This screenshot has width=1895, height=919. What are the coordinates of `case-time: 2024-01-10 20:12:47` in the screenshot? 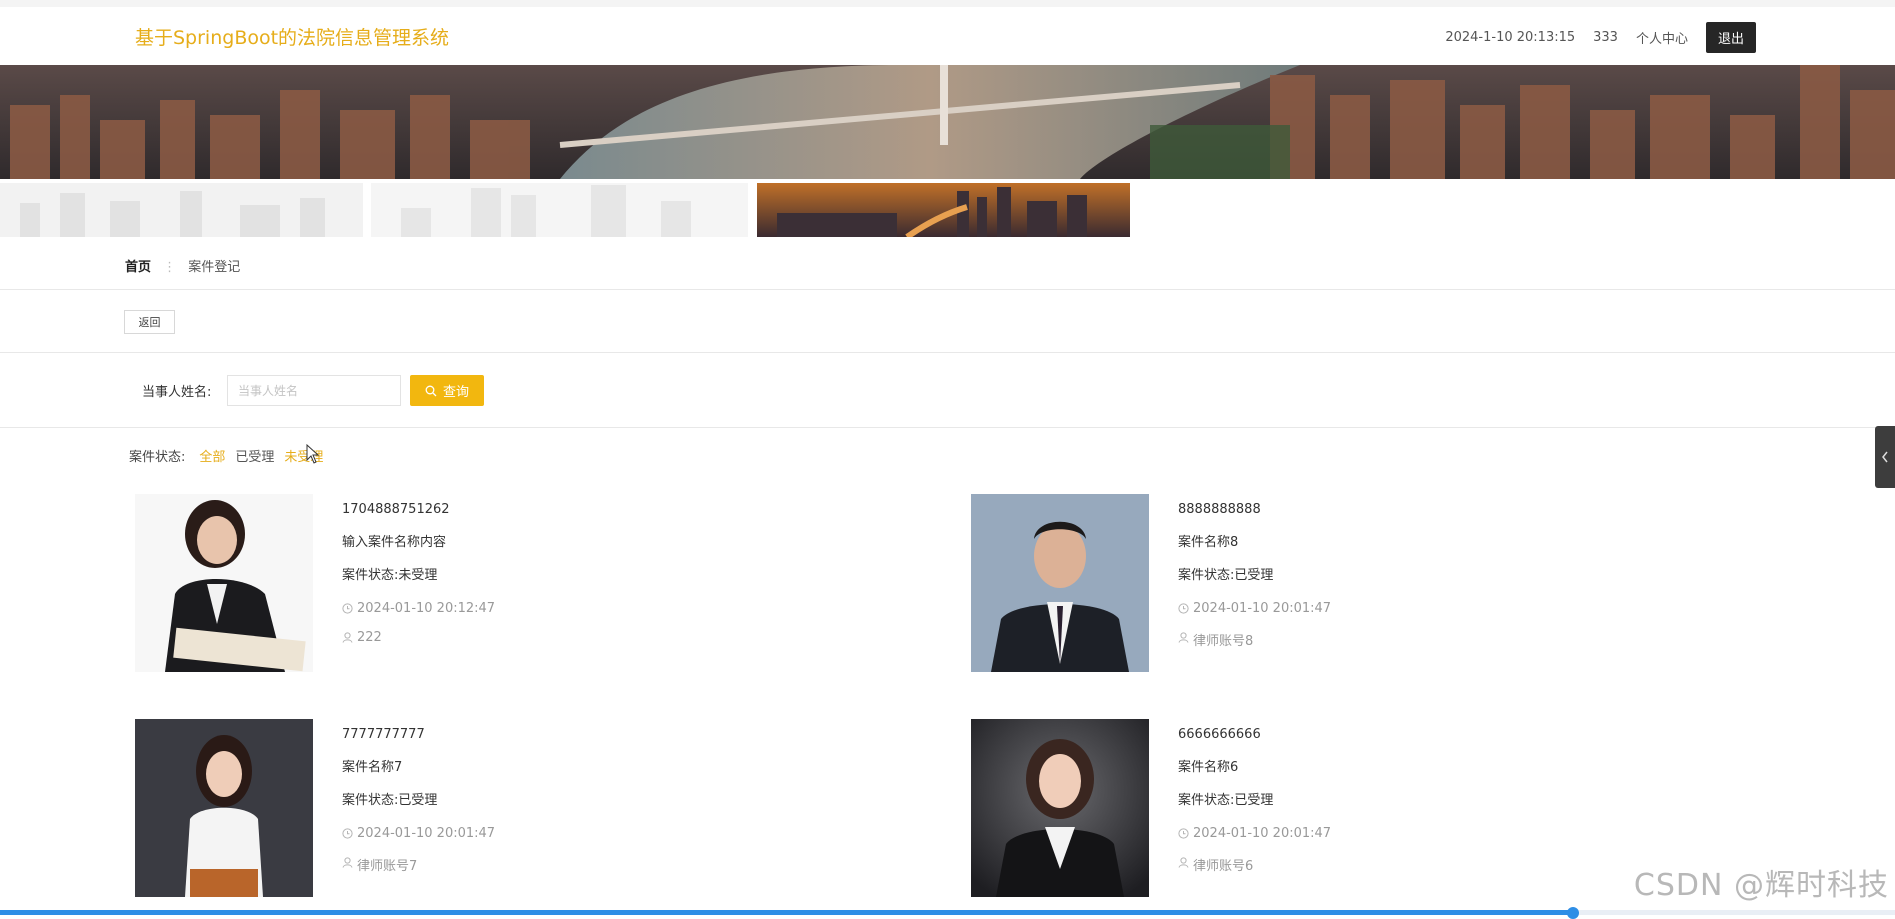 It's located at (418, 615).